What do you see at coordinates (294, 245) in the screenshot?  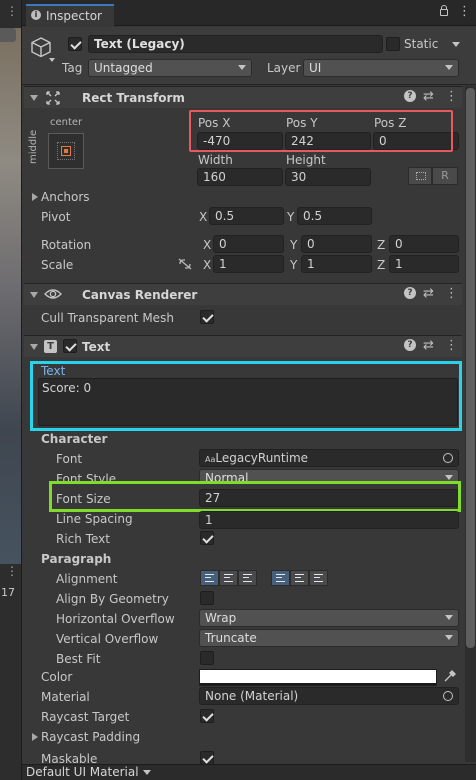 I see `rot-y-axis: Y` at bounding box center [294, 245].